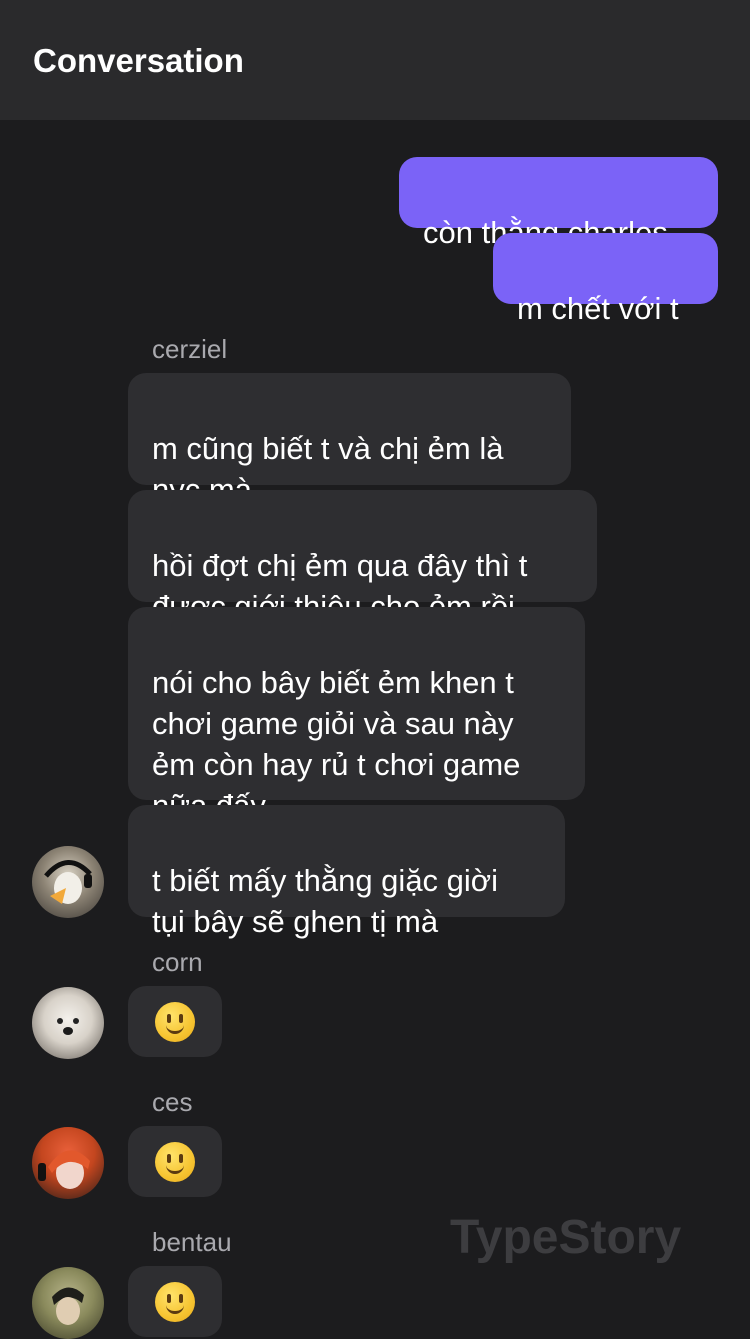 This screenshot has width=750, height=1339. Describe the element at coordinates (605, 279) in the screenshot. I see `outgoing-message-bubble: m chết với t` at that location.